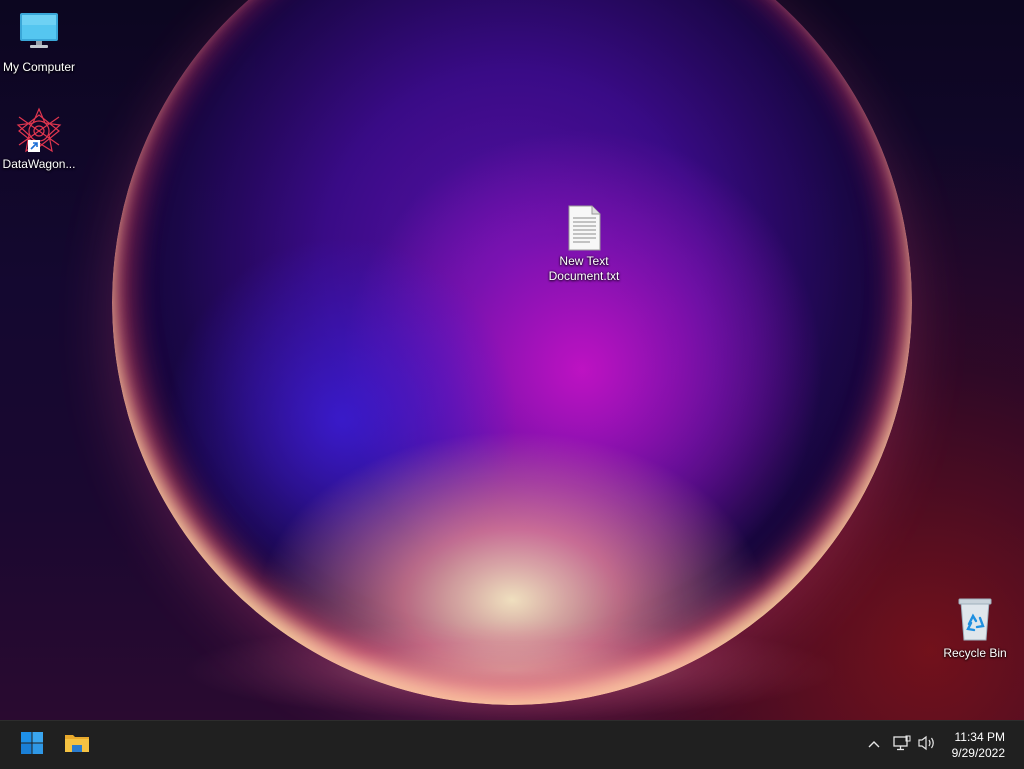  I want to click on chevron-up-icon, so click(874, 745).